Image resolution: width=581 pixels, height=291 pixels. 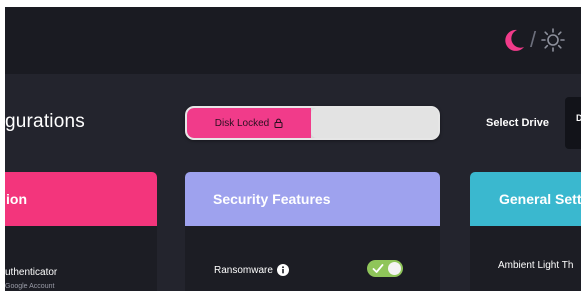 What do you see at coordinates (30, 286) in the screenshot?
I see `authenticator-sublabel: Google Account` at bounding box center [30, 286].